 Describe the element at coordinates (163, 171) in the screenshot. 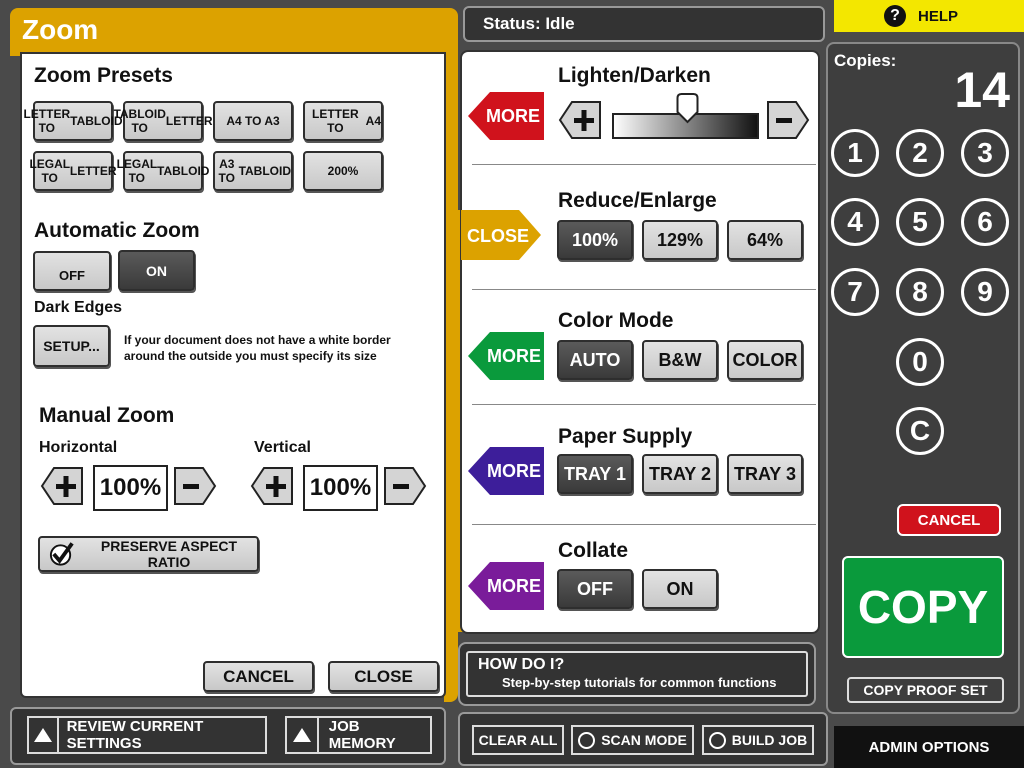

I see `preset-legal-to-tabloid: LEGAL TO TABLOID` at that location.